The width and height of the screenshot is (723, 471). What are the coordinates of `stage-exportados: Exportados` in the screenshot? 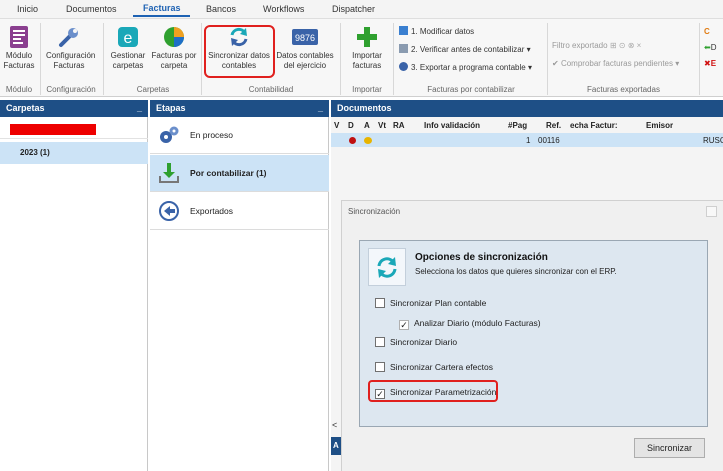 It's located at (239, 211).